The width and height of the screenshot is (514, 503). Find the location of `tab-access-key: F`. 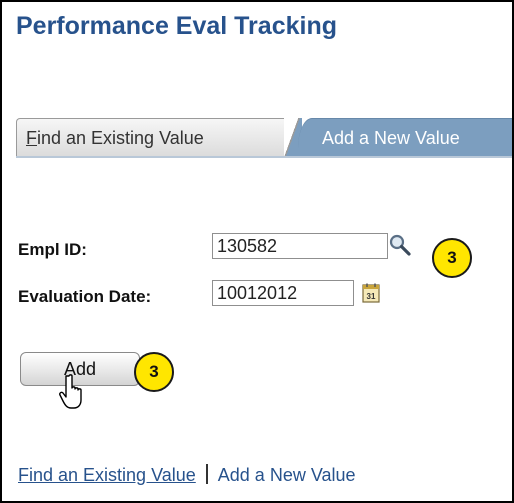

tab-access-key: F is located at coordinates (31, 138).